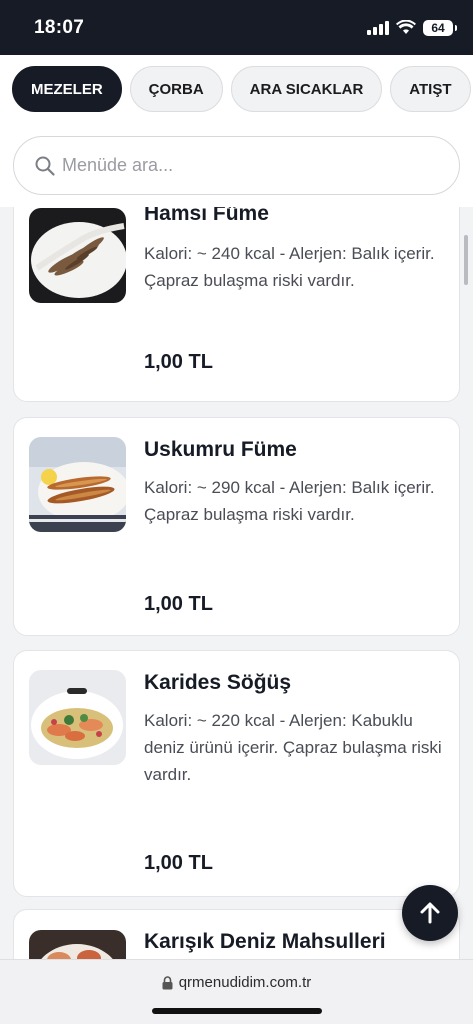 The height and width of the screenshot is (1024, 473). I want to click on karisik-deniz-mahsulleri-image, so click(77, 944).